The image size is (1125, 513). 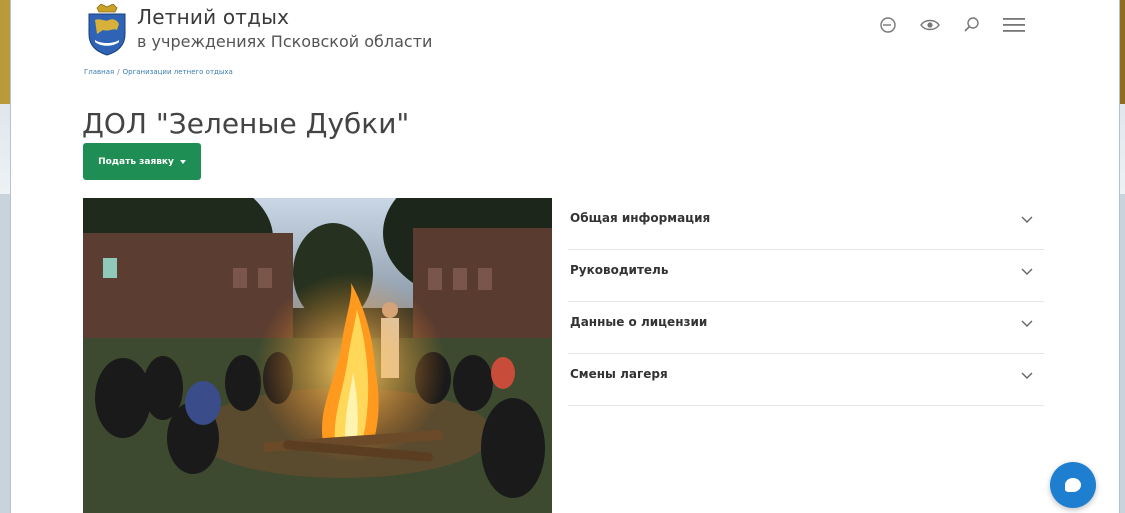 What do you see at coordinates (619, 374) in the screenshot?
I see `accordion-item-label: Смены лагеря` at bounding box center [619, 374].